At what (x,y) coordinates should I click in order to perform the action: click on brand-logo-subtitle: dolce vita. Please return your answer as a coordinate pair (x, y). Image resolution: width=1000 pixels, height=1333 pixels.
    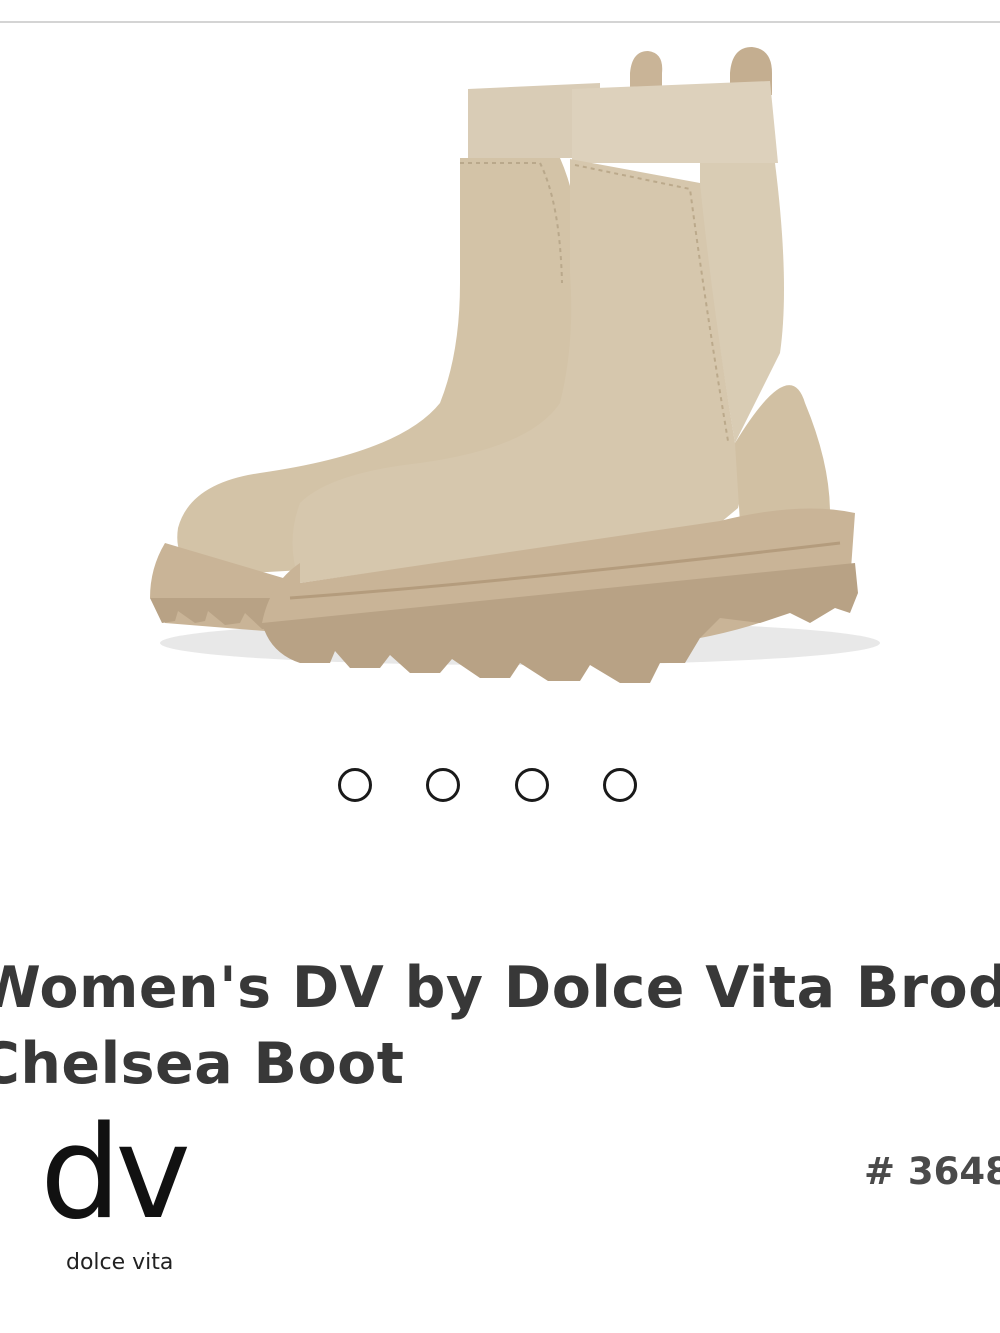
    Looking at the image, I should click on (120, 1262).